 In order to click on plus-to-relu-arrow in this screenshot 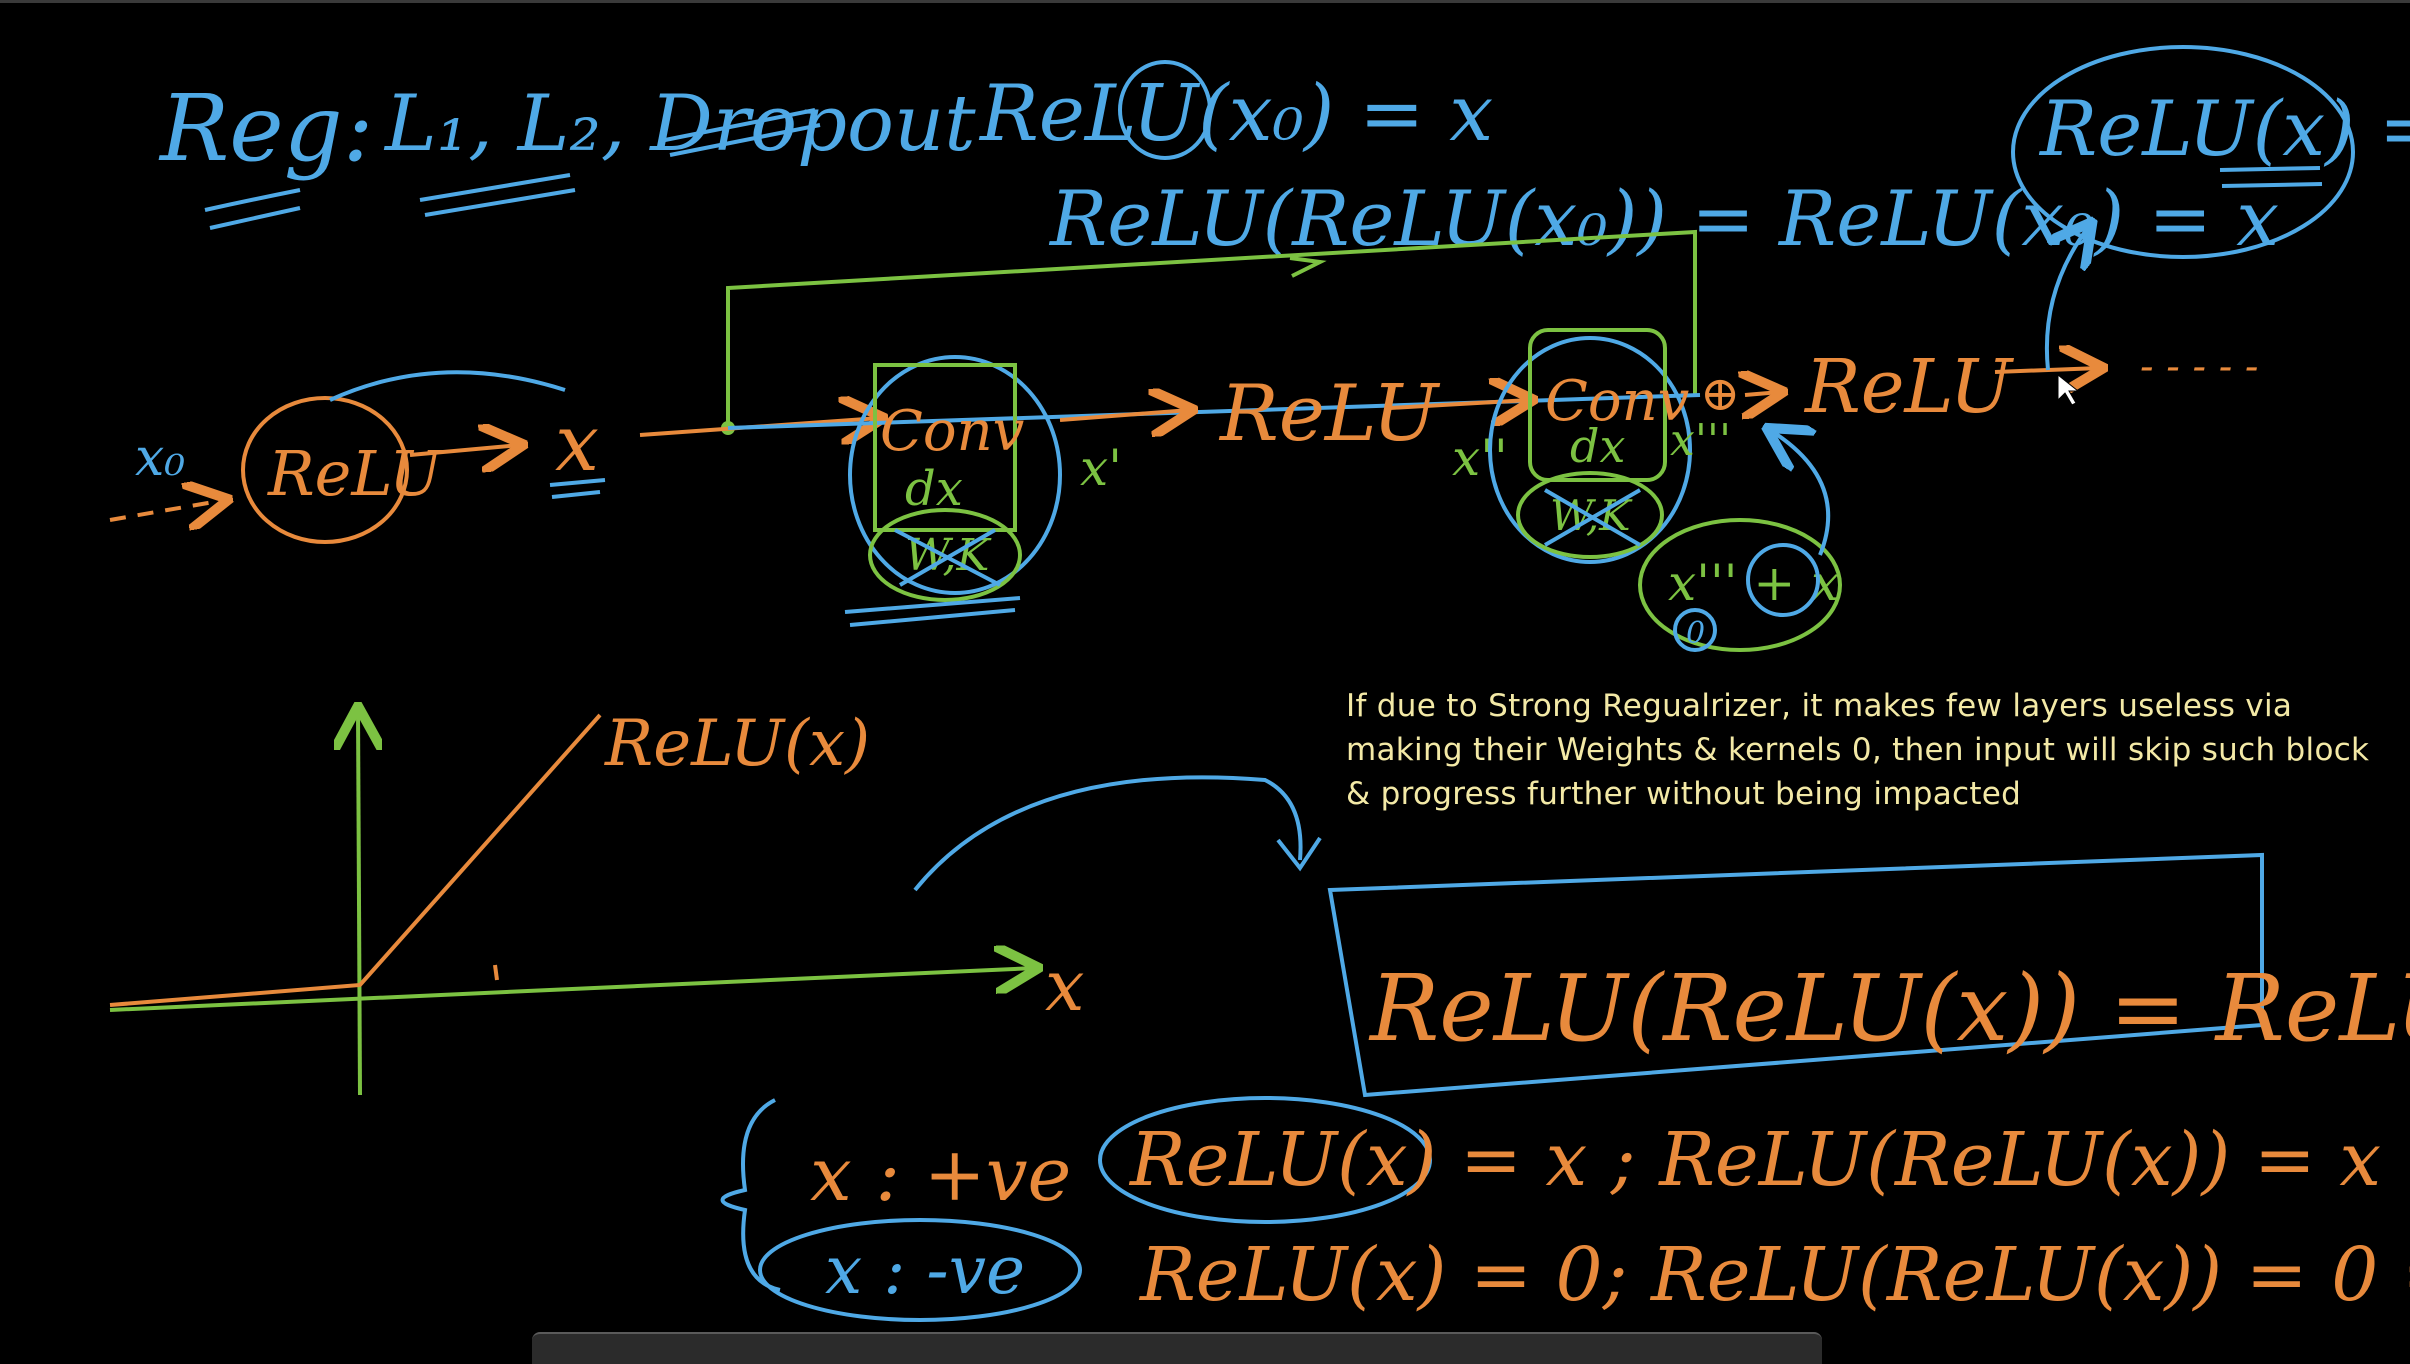, I will do `click(1762, 393)`.